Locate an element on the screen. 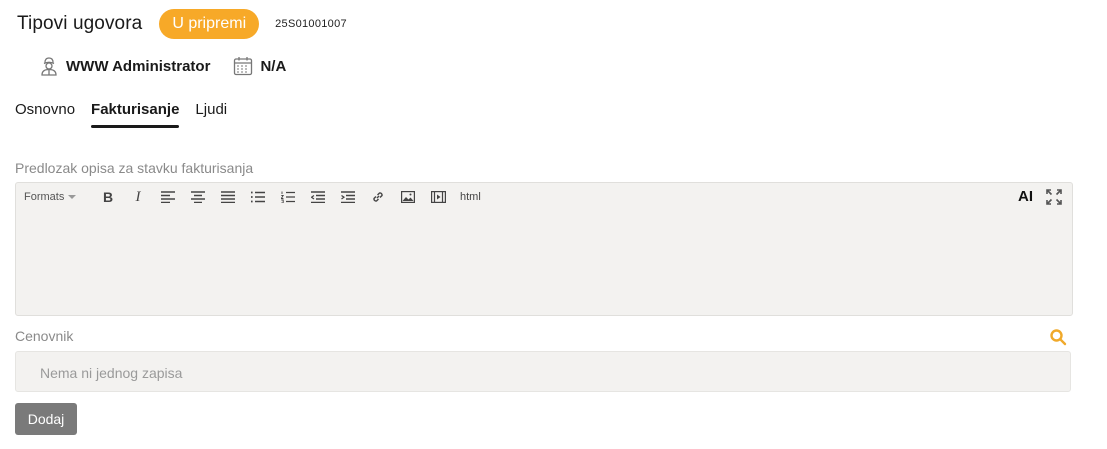 The width and height of the screenshot is (1107, 449). media-icon is located at coordinates (438, 197).